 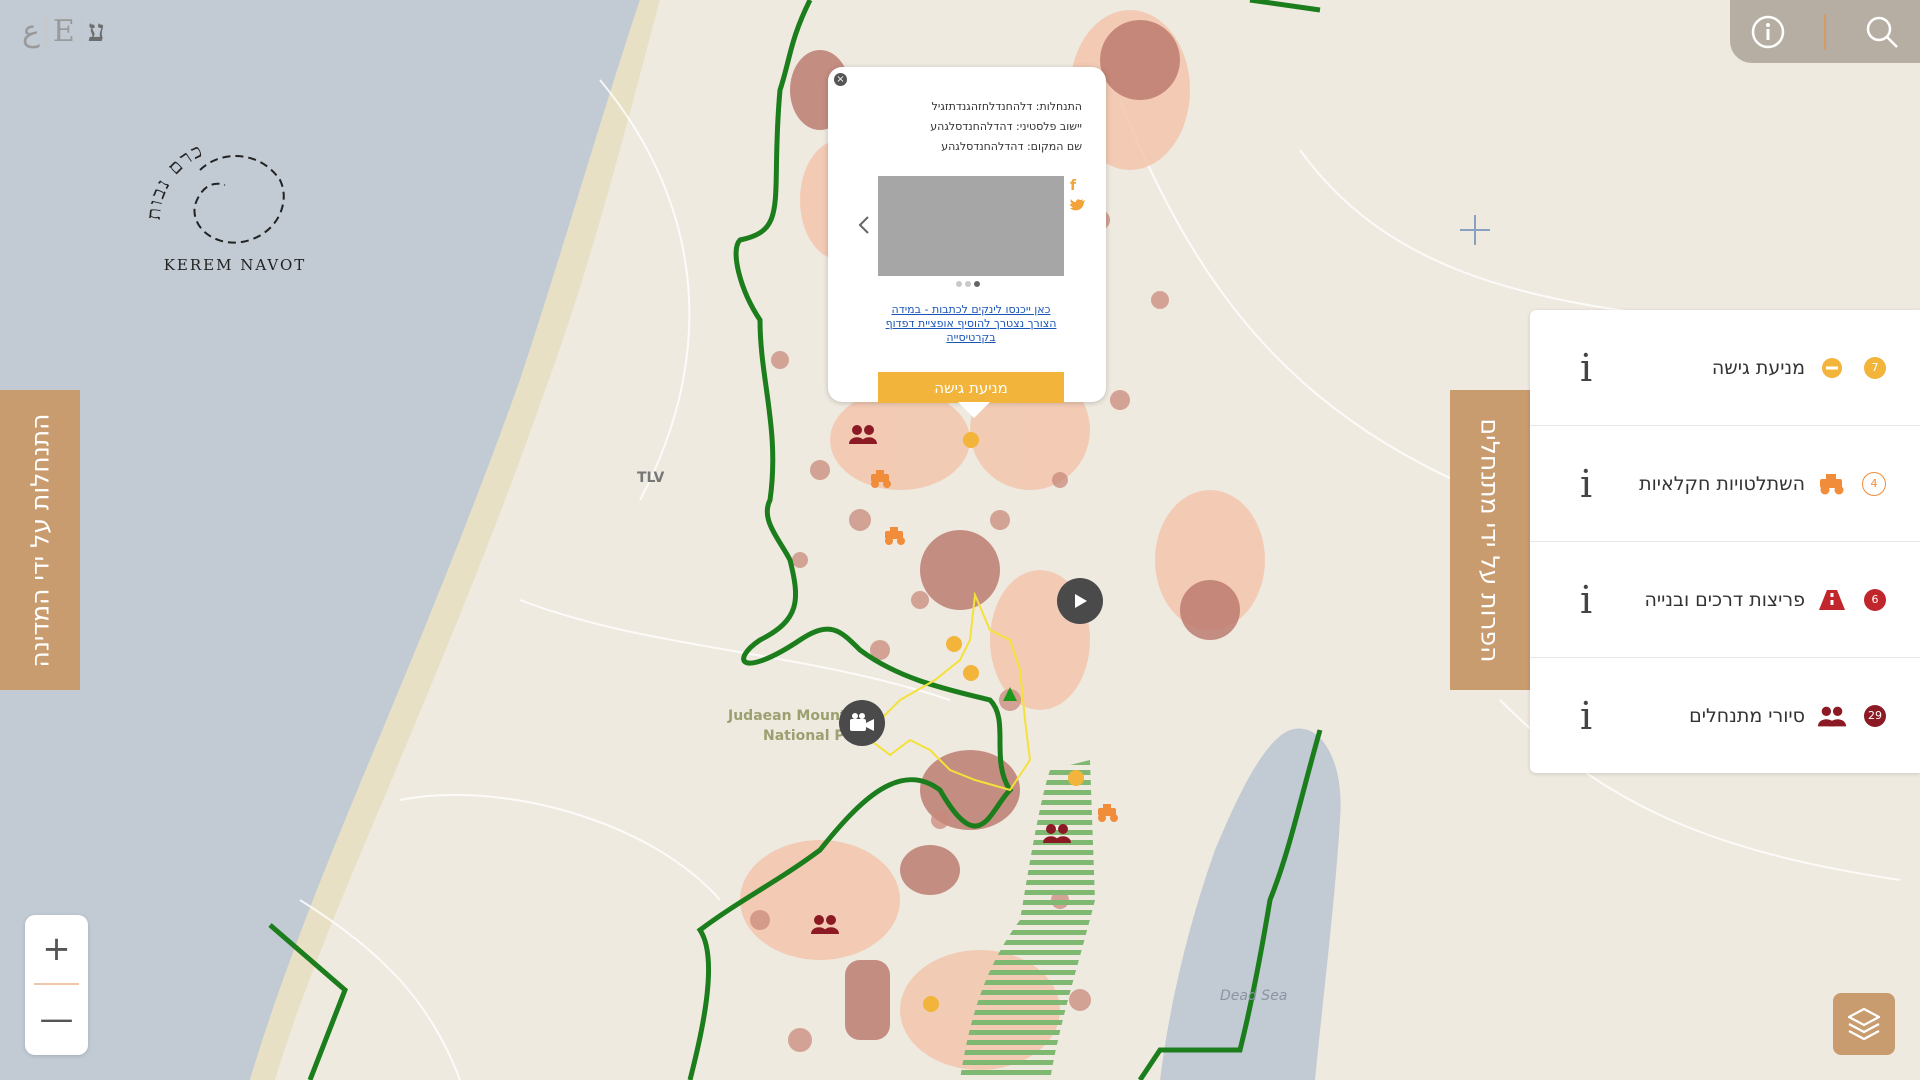 What do you see at coordinates (977, 284) in the screenshot?
I see `gallery-dot-active` at bounding box center [977, 284].